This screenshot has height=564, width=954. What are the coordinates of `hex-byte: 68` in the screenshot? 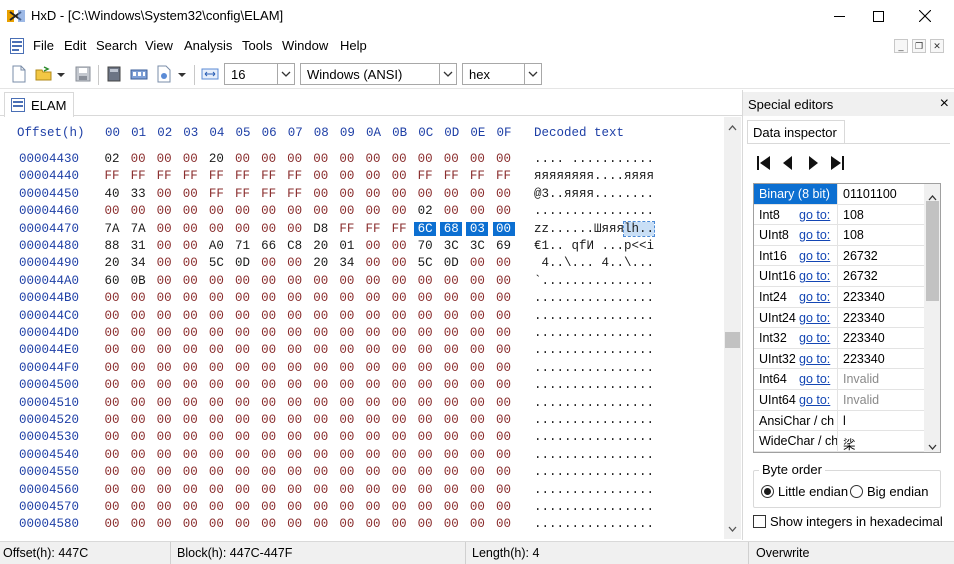 It's located at (451, 228).